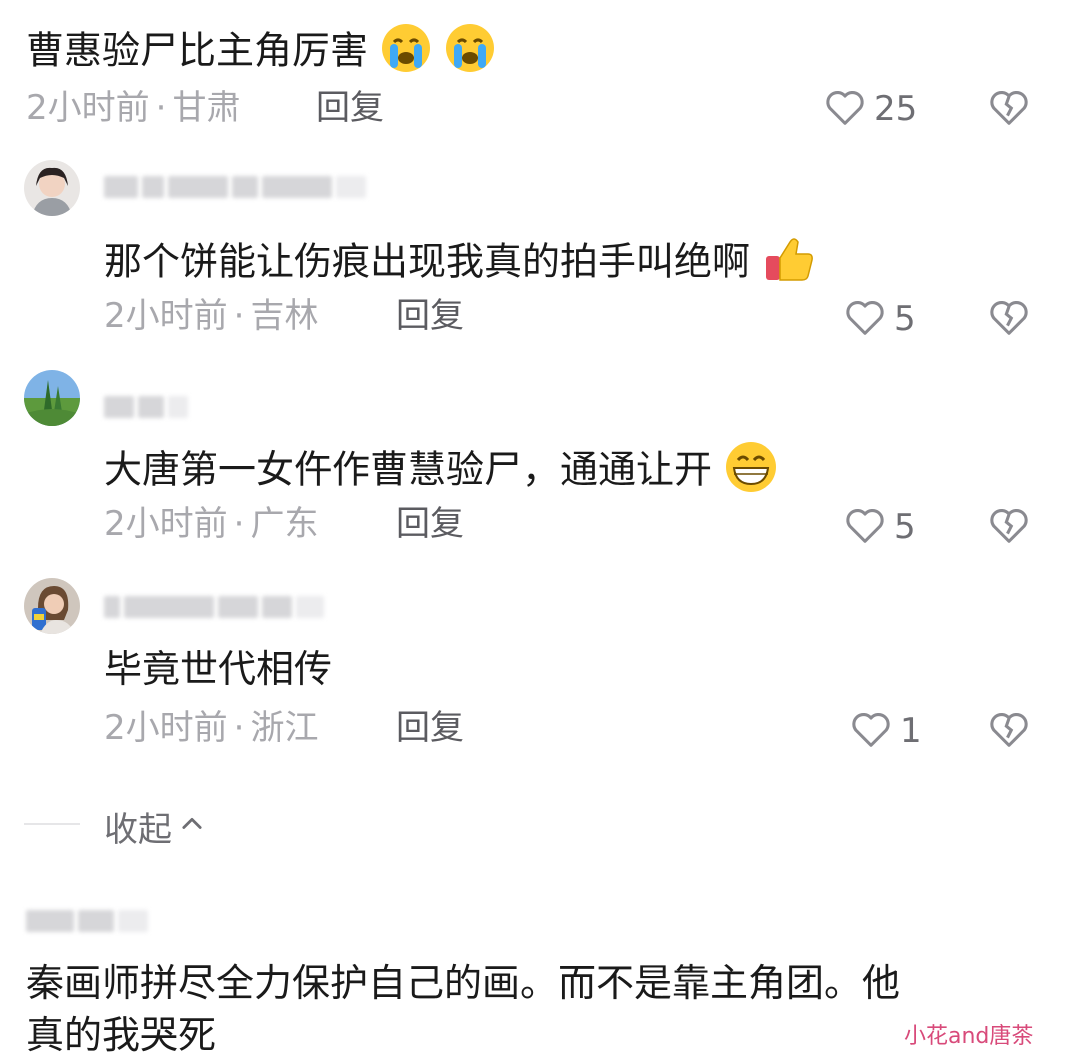 Image resolution: width=1080 pixels, height=1063 pixels. I want to click on like-count: 1, so click(911, 731).